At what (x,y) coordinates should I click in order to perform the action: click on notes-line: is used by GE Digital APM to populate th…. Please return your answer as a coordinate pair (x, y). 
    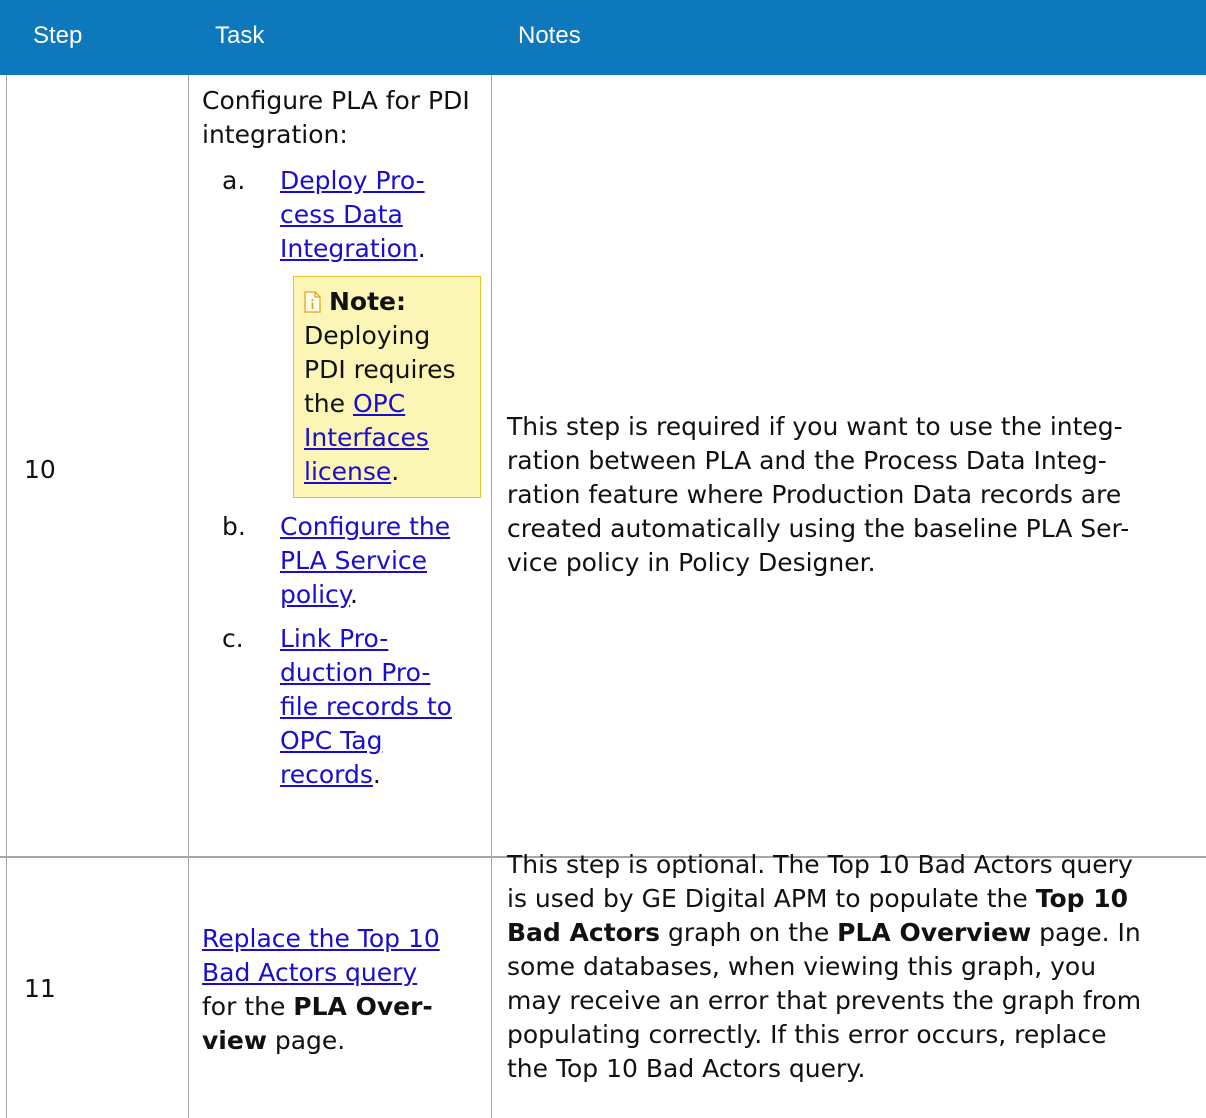
    Looking at the image, I should click on (818, 898).